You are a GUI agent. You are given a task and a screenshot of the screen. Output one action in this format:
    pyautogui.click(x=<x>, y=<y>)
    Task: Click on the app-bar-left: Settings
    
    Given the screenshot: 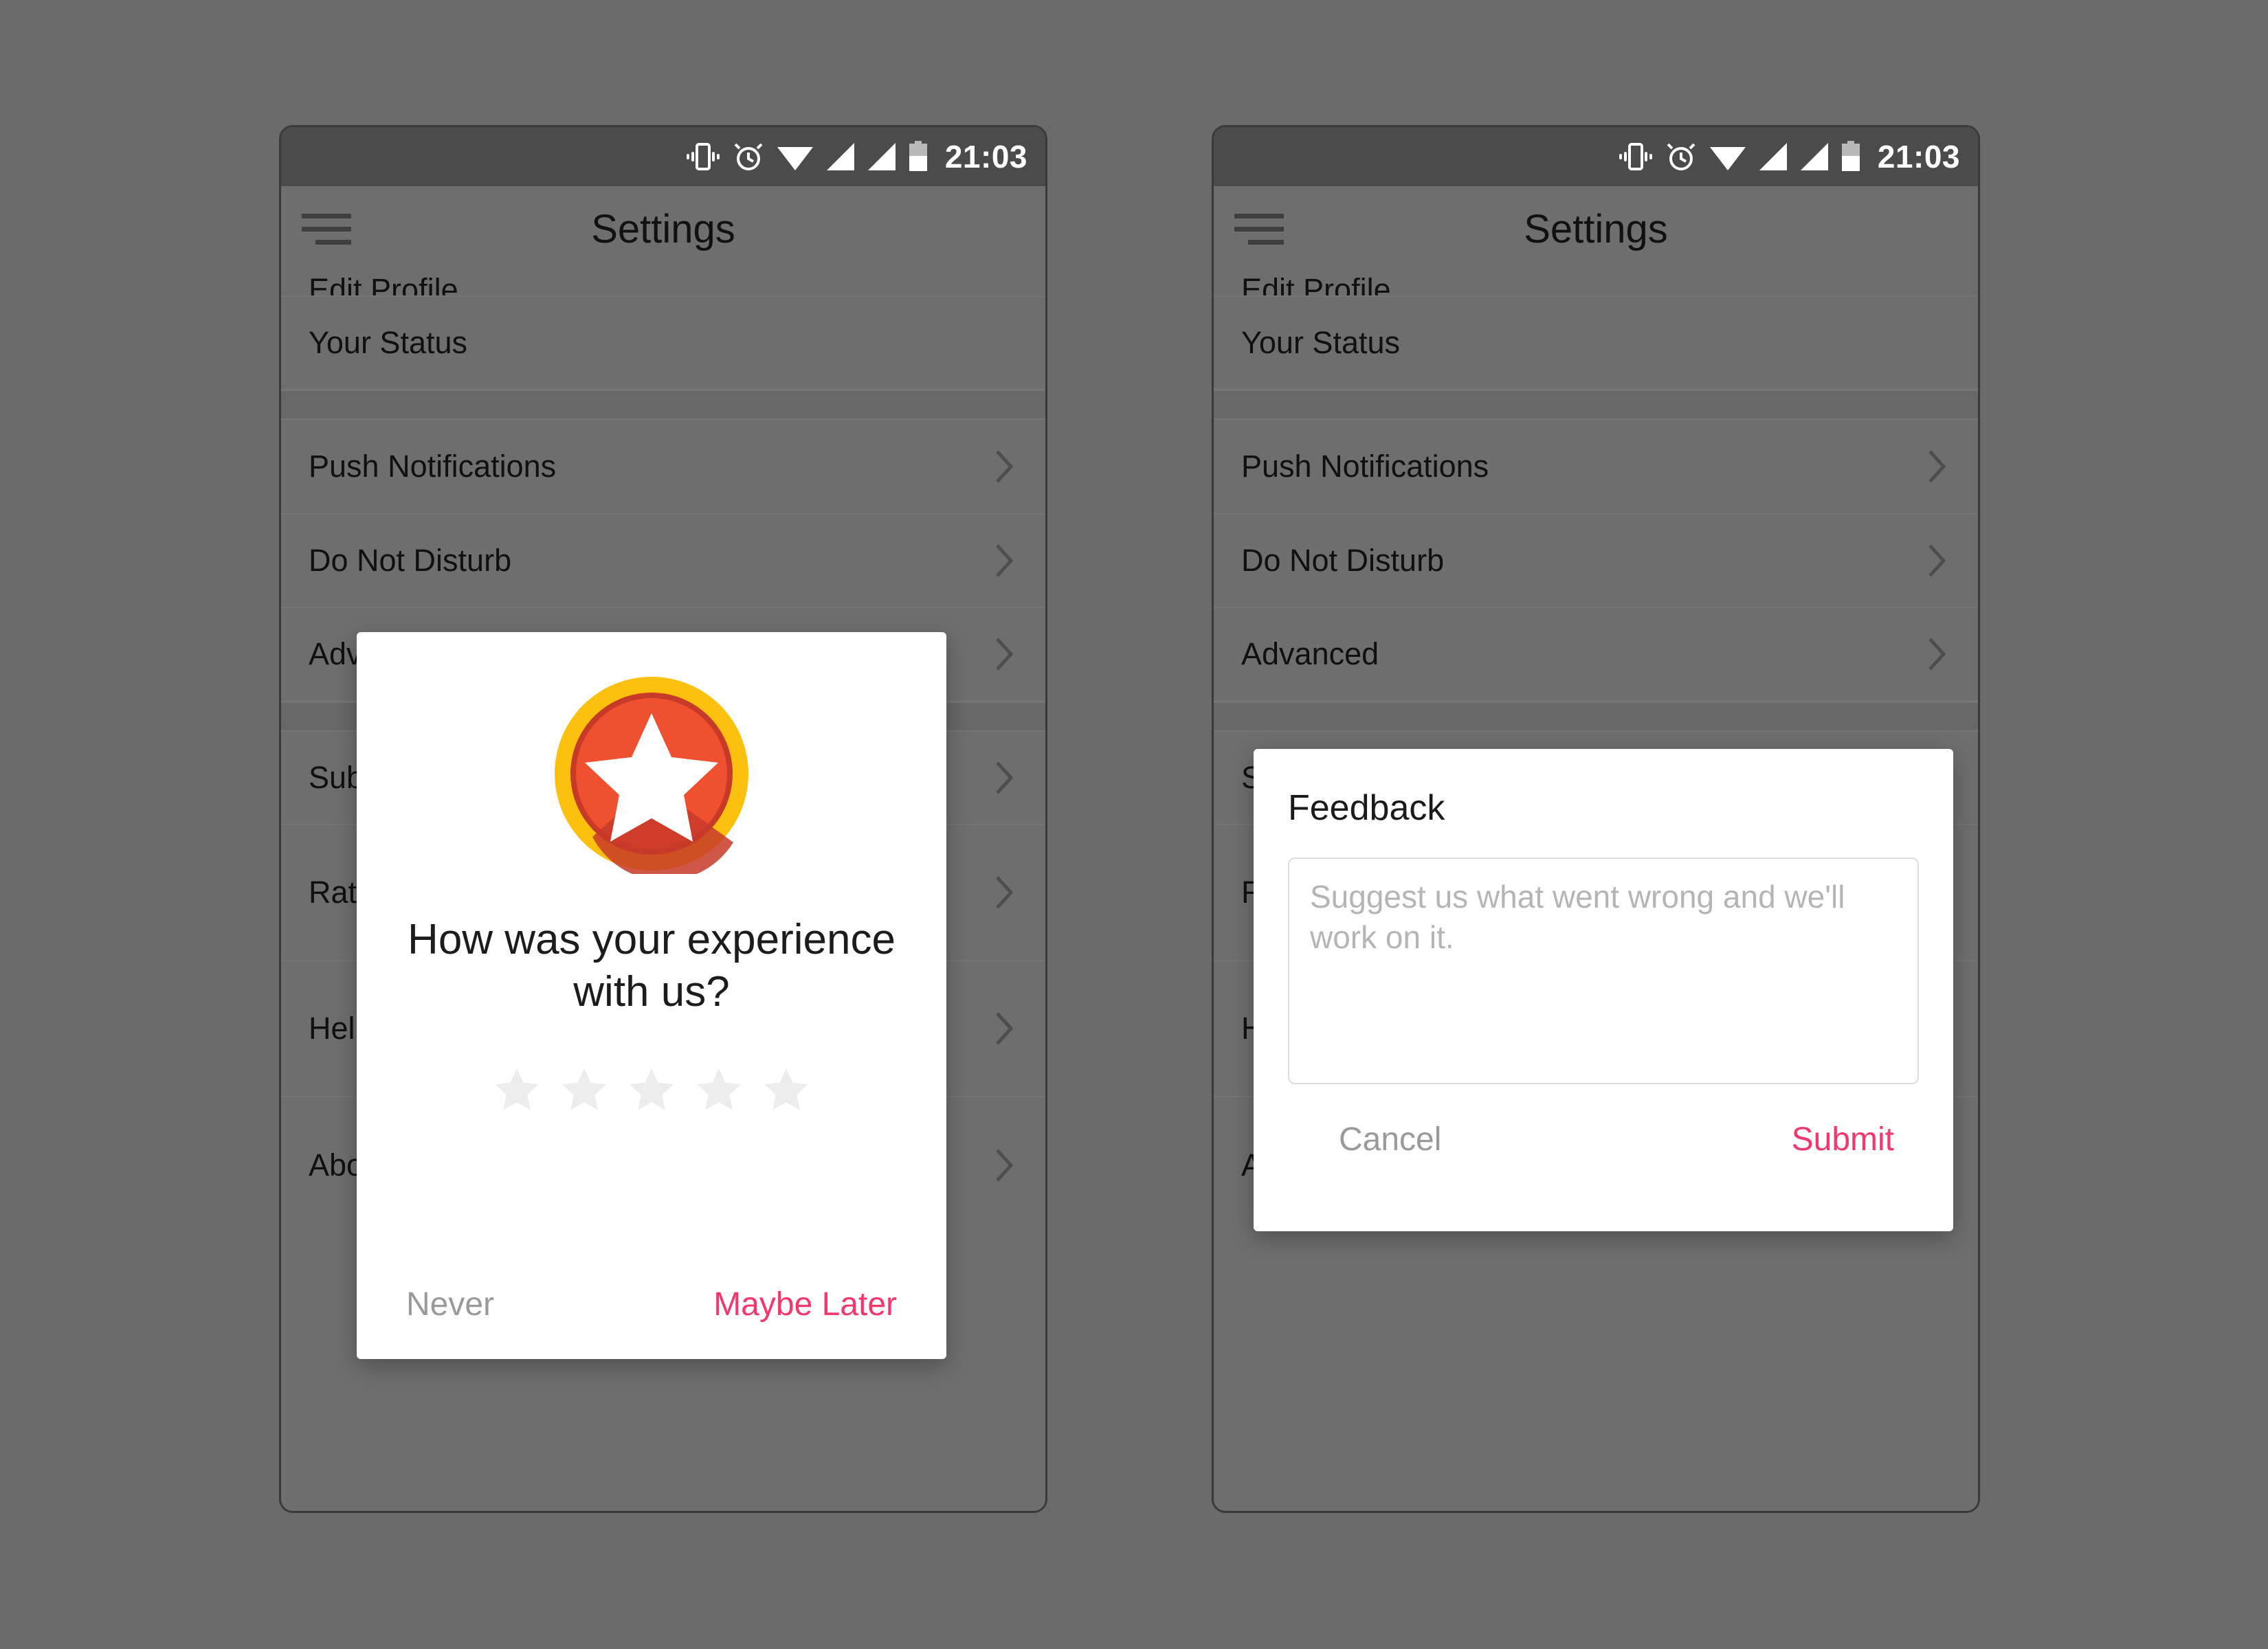 What is the action you would take?
    pyautogui.click(x=663, y=229)
    